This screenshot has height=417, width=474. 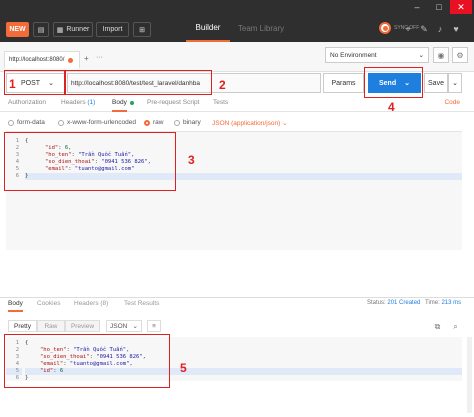 What do you see at coordinates (86, 58) in the screenshot?
I see `add-tab-button: +` at bounding box center [86, 58].